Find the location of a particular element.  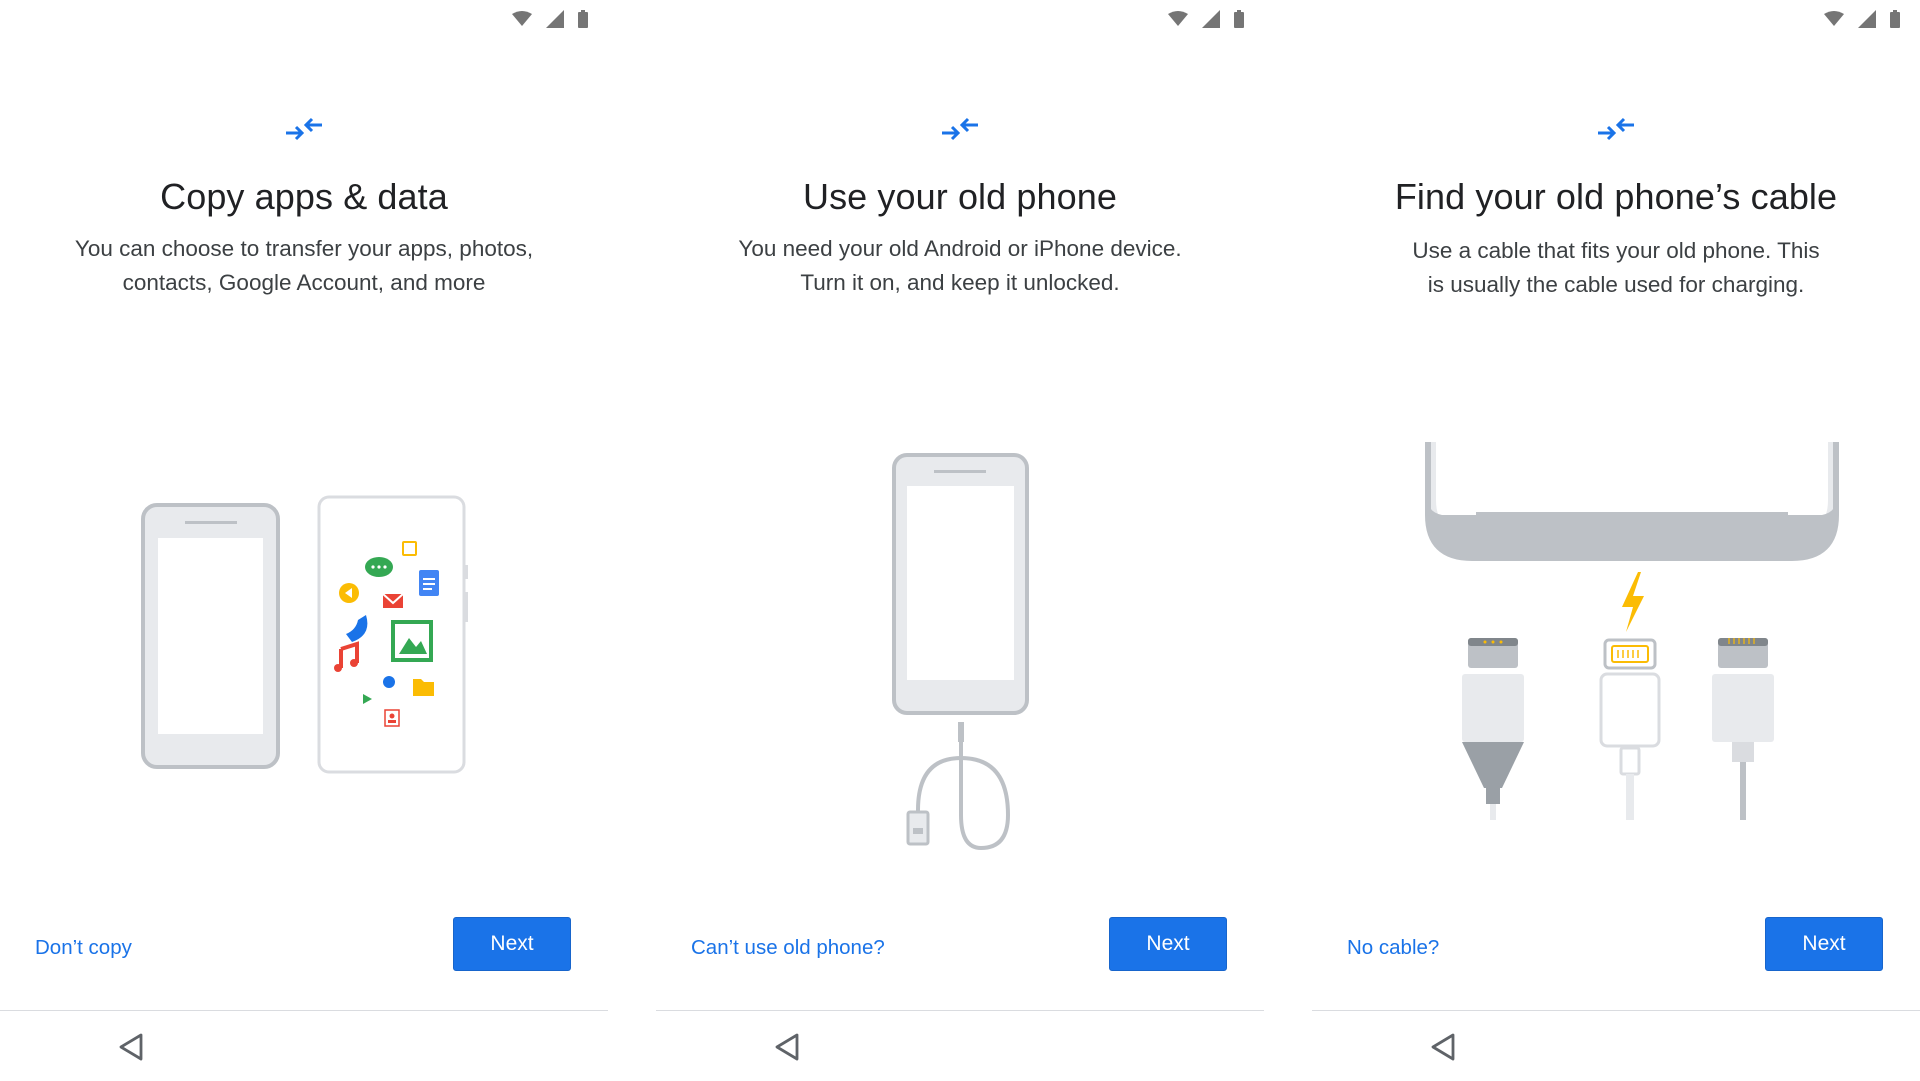

phone-bottom-image is located at coordinates (1632, 501).